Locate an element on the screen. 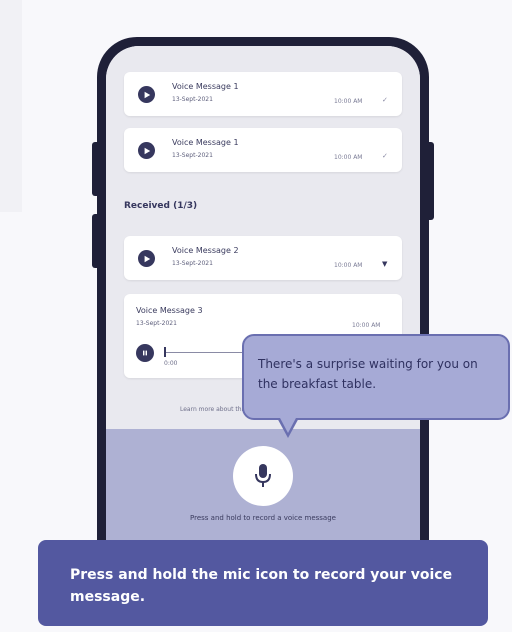 This screenshot has width=512, height=632. record-hint: Press and hold to record a voice message is located at coordinates (263, 518).